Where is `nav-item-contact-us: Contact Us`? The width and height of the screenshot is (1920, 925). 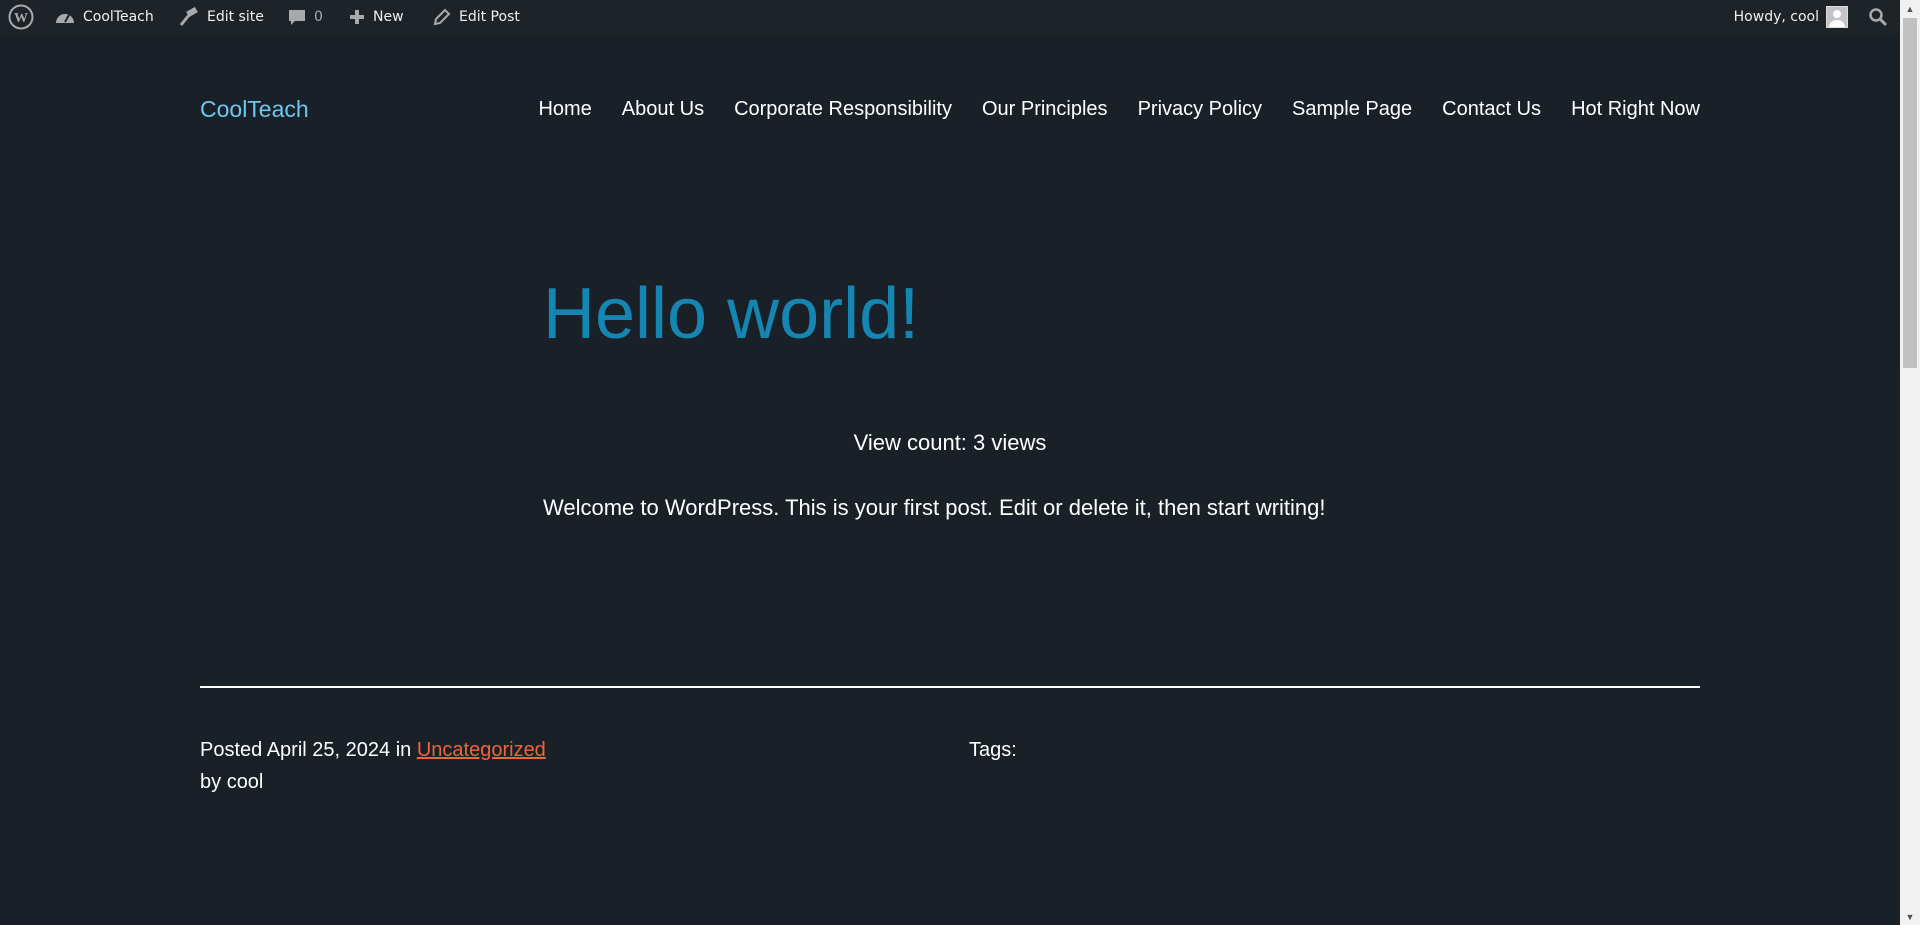 nav-item-contact-us: Contact Us is located at coordinates (1491, 109).